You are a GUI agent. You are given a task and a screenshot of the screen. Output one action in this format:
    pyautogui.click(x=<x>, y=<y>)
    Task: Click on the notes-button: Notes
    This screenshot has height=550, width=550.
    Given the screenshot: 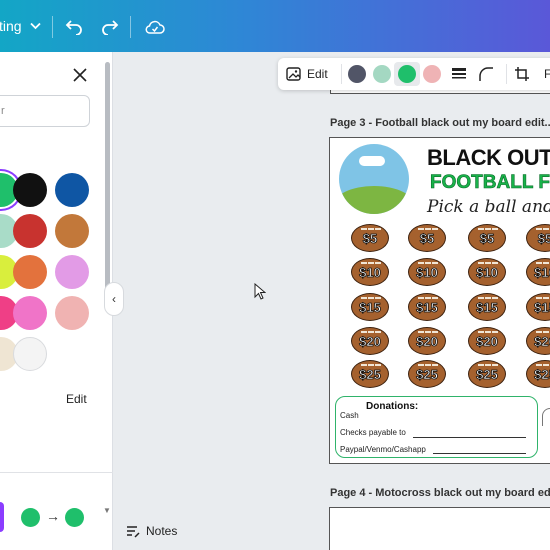 What is the action you would take?
    pyautogui.click(x=151, y=531)
    